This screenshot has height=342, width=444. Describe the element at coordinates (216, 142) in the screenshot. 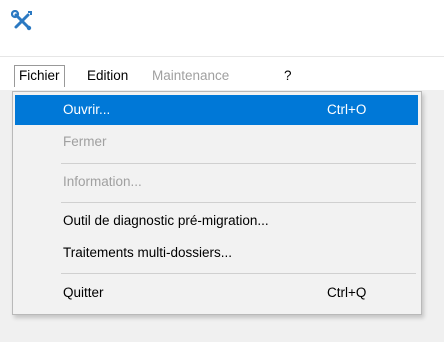

I see `menu-item-fermer: Fermer` at that location.